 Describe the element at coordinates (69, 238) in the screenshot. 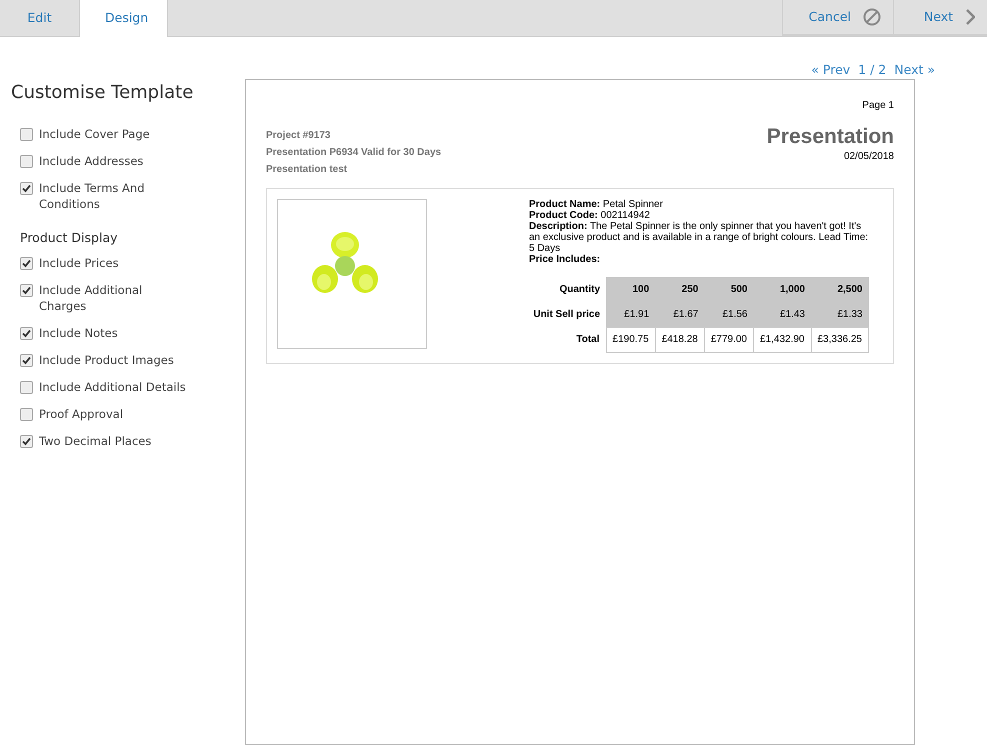

I see `section-heading: Product Display` at that location.